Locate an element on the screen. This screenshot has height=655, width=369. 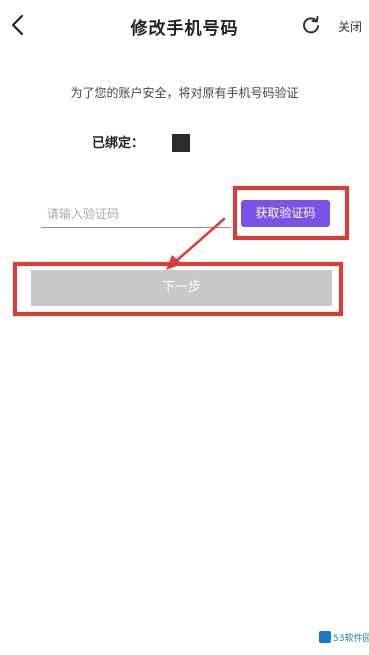
close-button: 关闭 is located at coordinates (350, 26).